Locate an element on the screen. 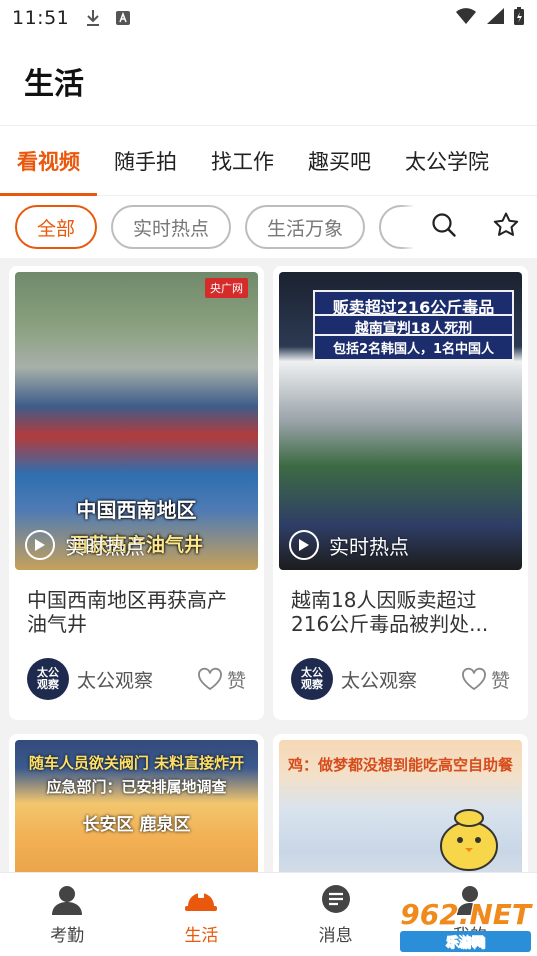 This screenshot has height=956, width=537. thumbnail-banner: 包括2名韩国人，1名中国人 is located at coordinates (413, 347).